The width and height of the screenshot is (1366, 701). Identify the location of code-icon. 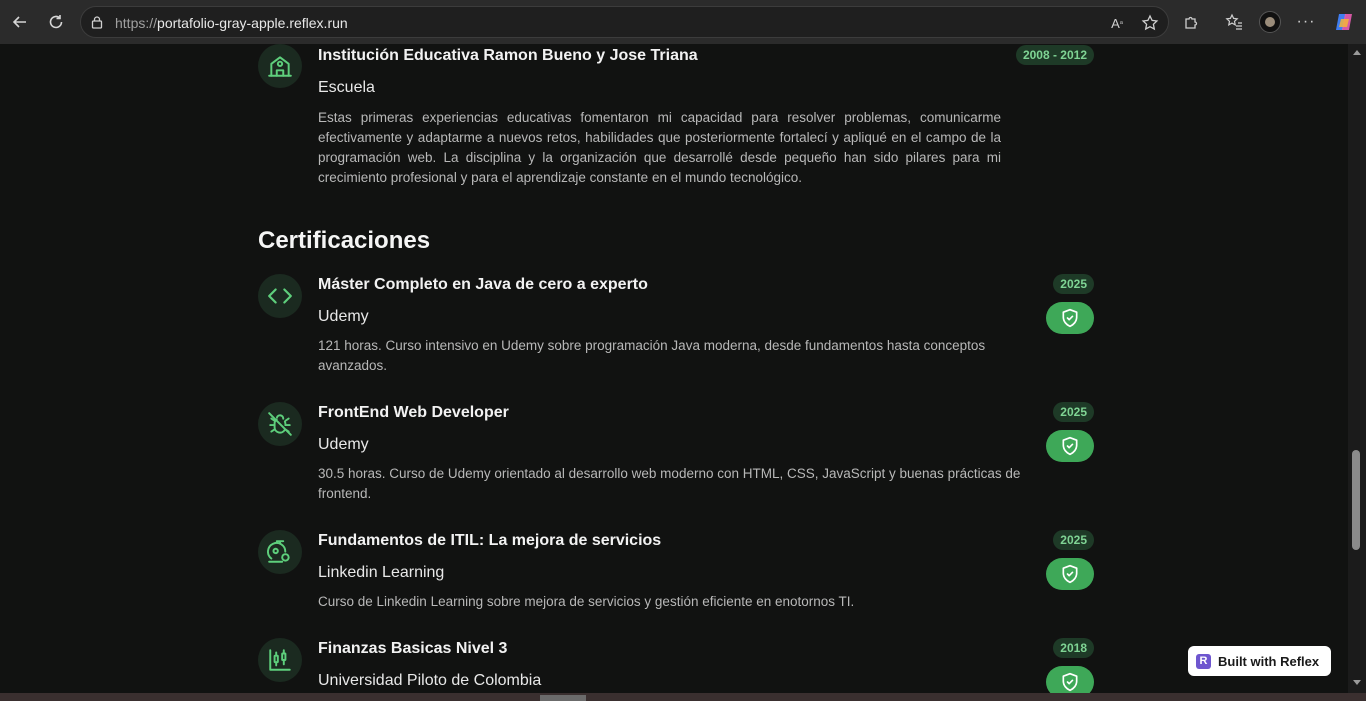
(280, 296).